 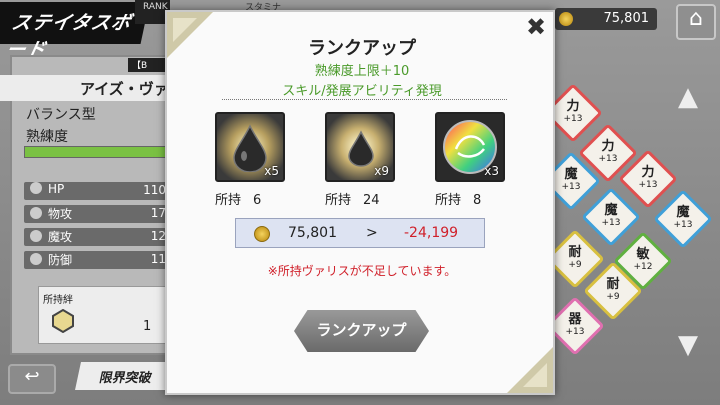 I want to click on rank-up-button: ランクアップ, so click(x=361, y=331).